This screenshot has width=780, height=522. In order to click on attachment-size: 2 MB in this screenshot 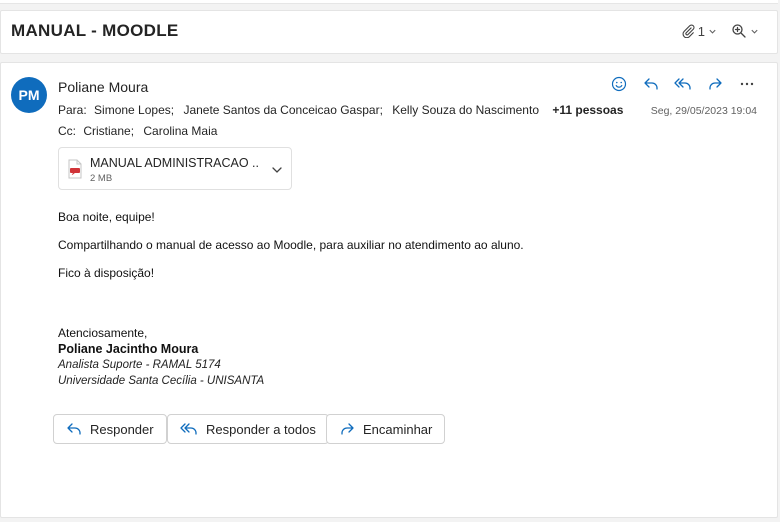, I will do `click(101, 178)`.